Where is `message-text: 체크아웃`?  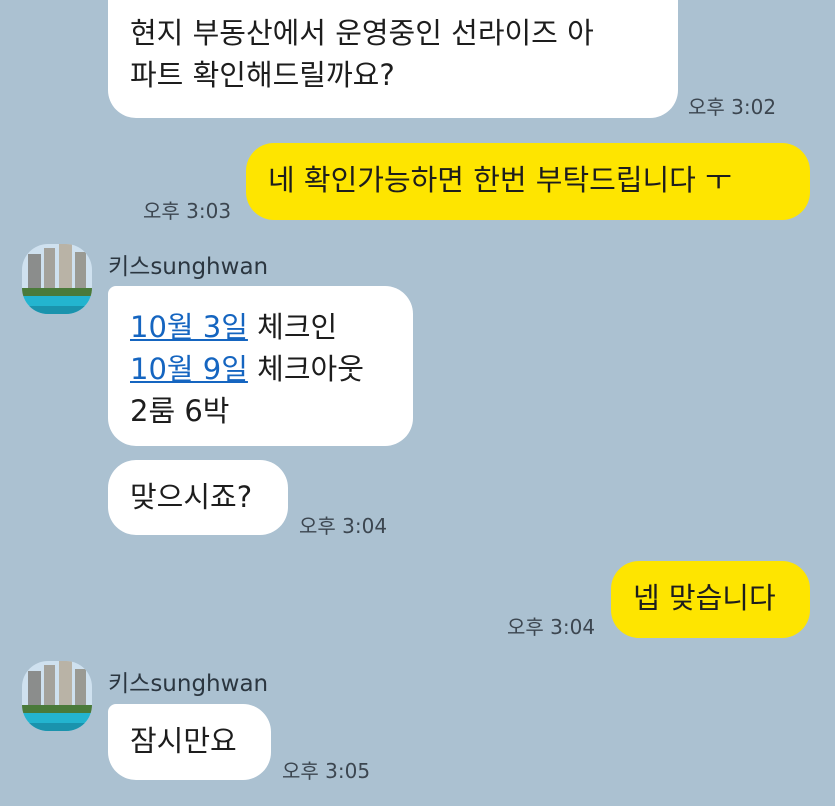 message-text: 체크아웃 is located at coordinates (305, 369).